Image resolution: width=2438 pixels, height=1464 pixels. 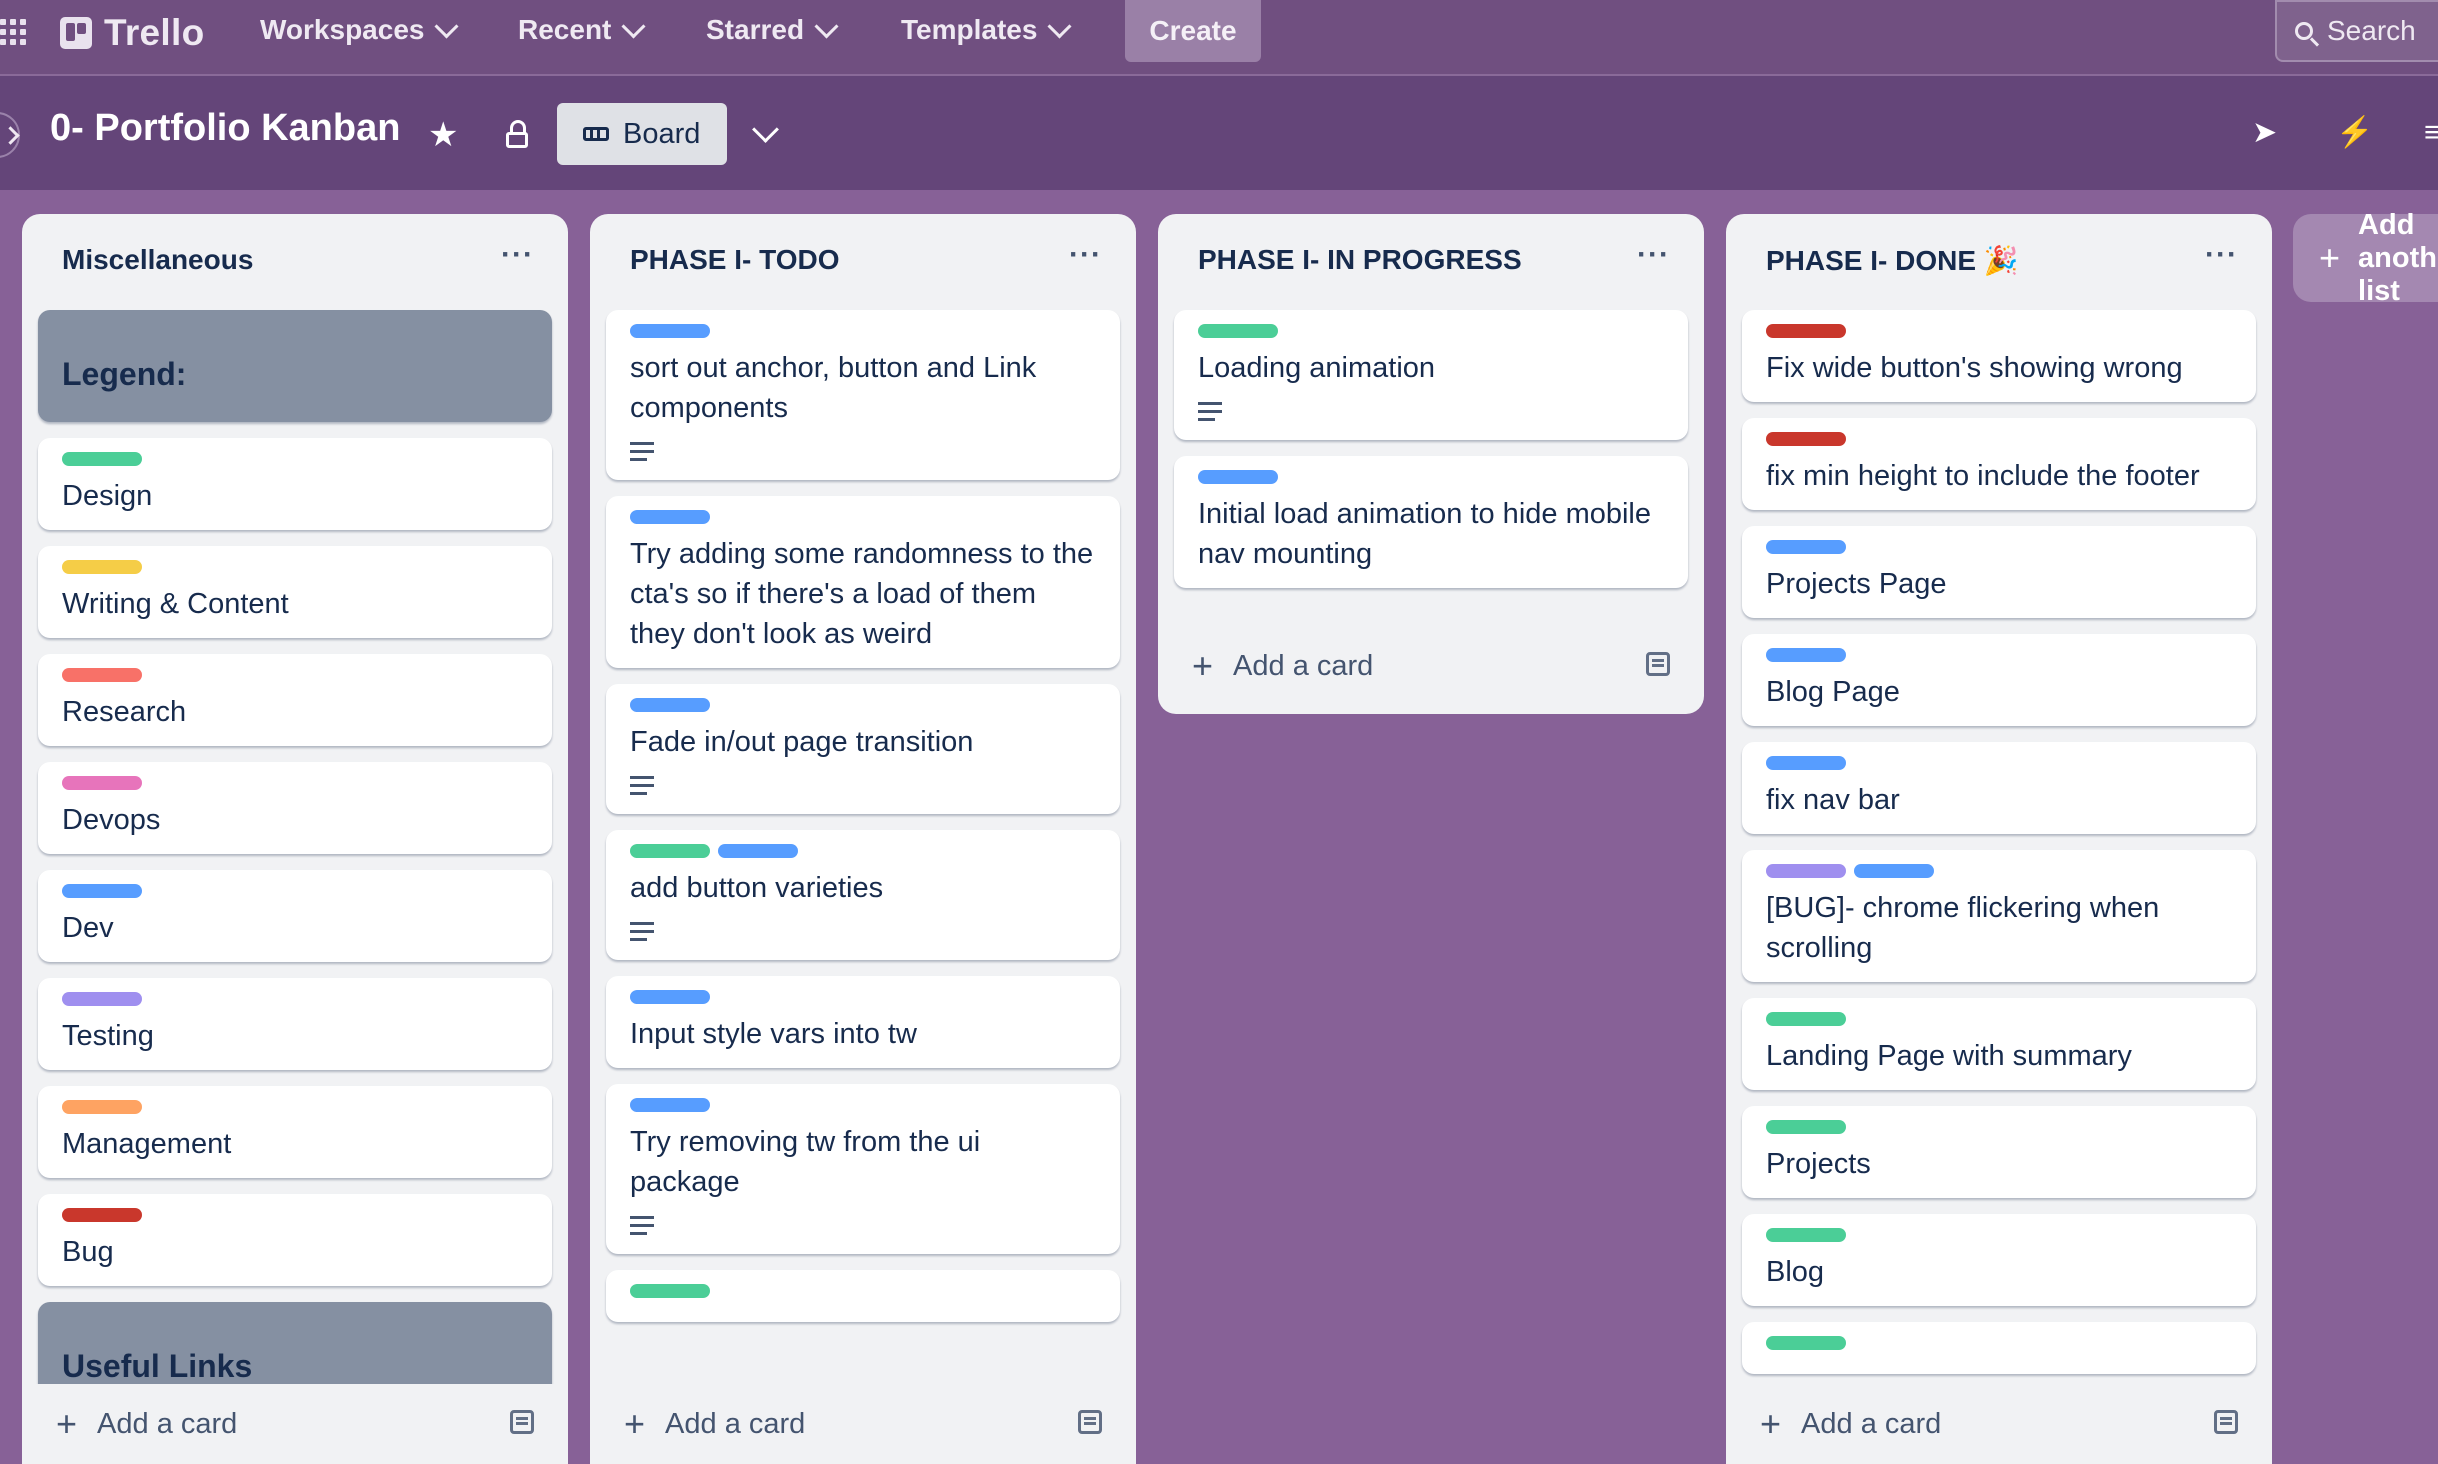 I want to click on card: Projects, so click(x=1999, y=1152).